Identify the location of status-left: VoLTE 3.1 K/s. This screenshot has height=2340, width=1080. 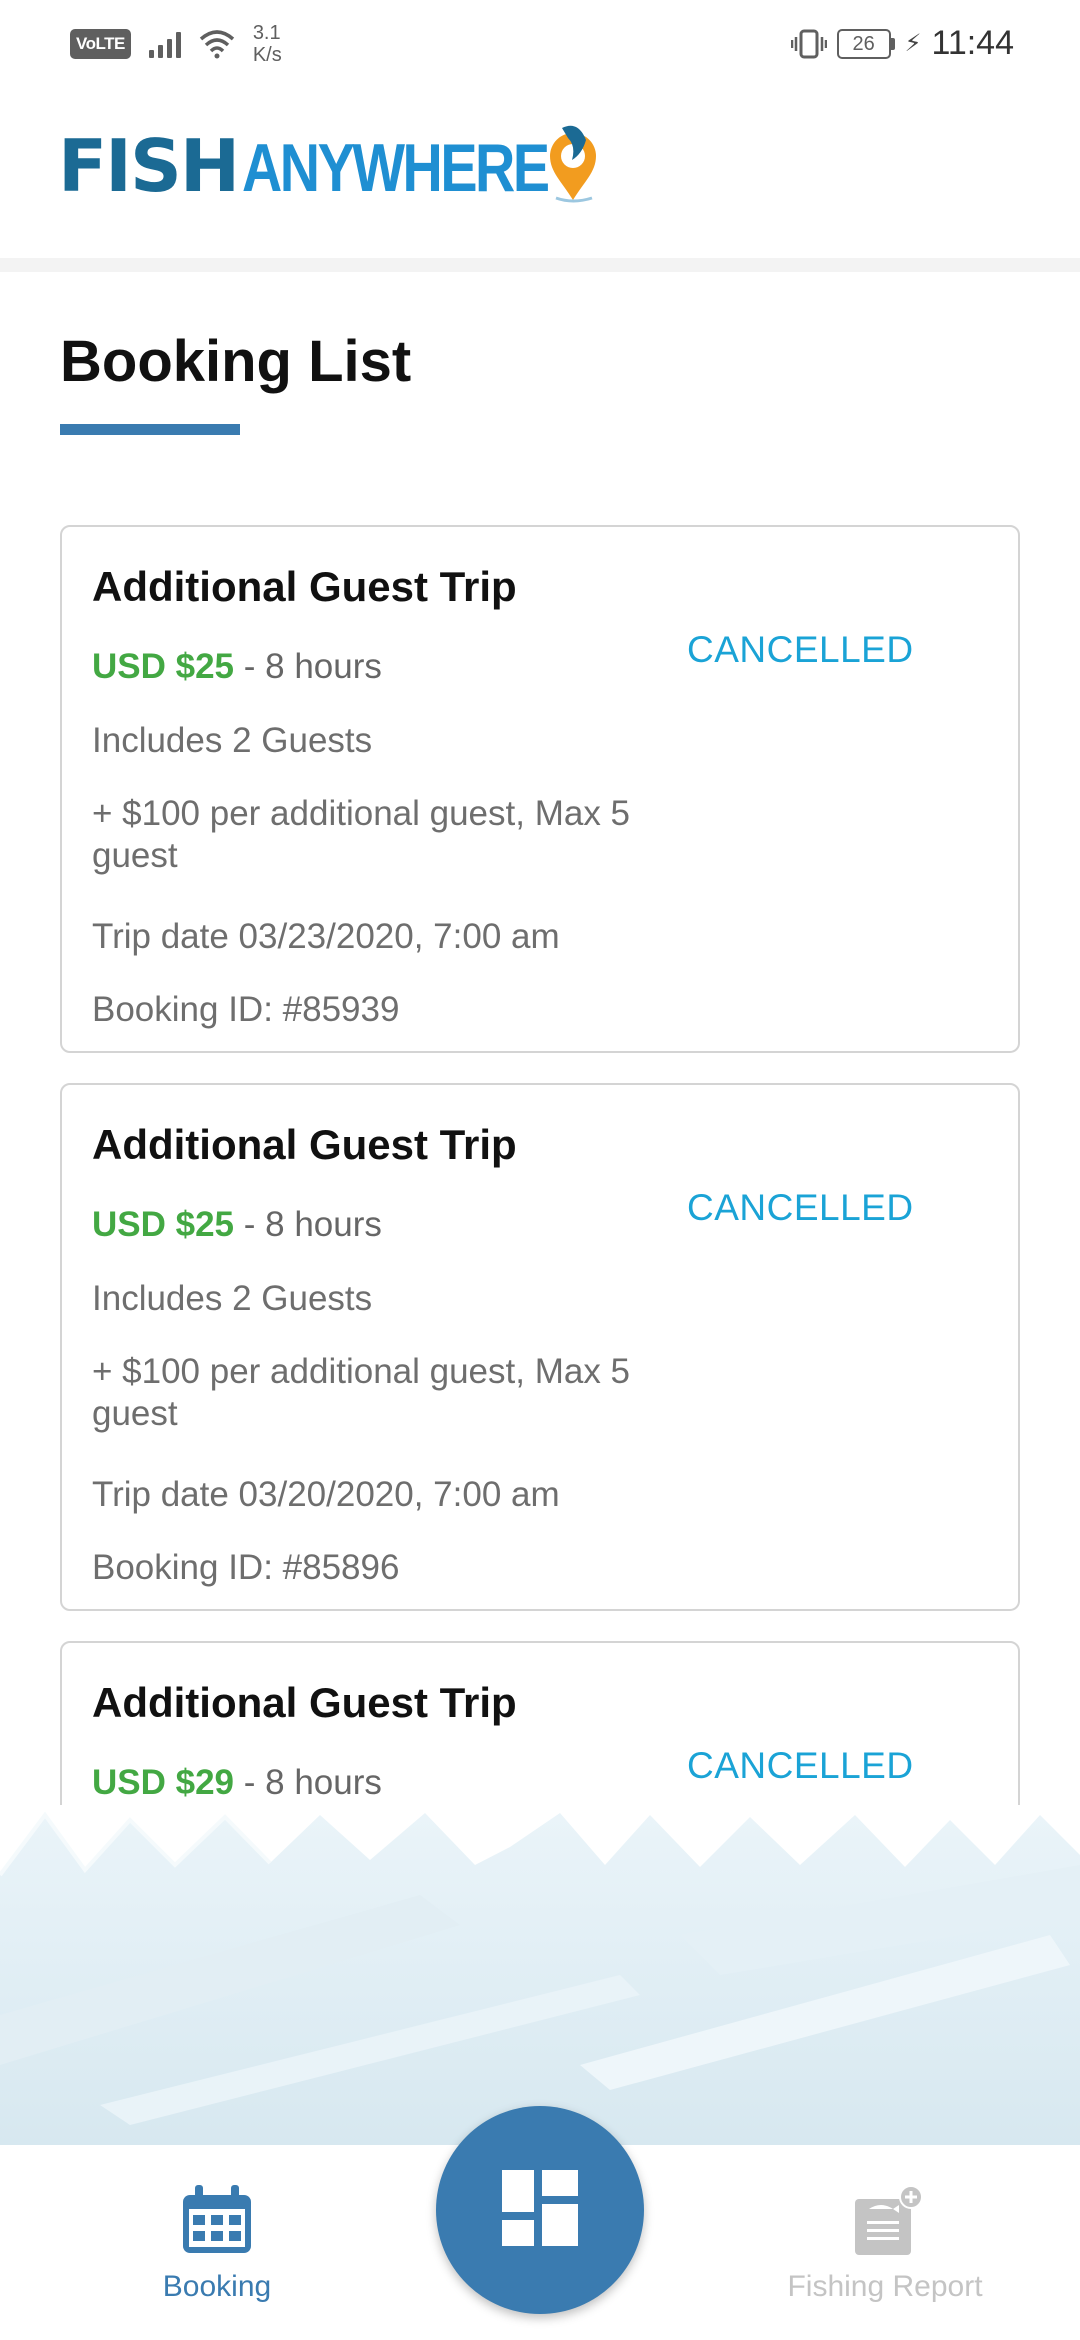
(176, 44).